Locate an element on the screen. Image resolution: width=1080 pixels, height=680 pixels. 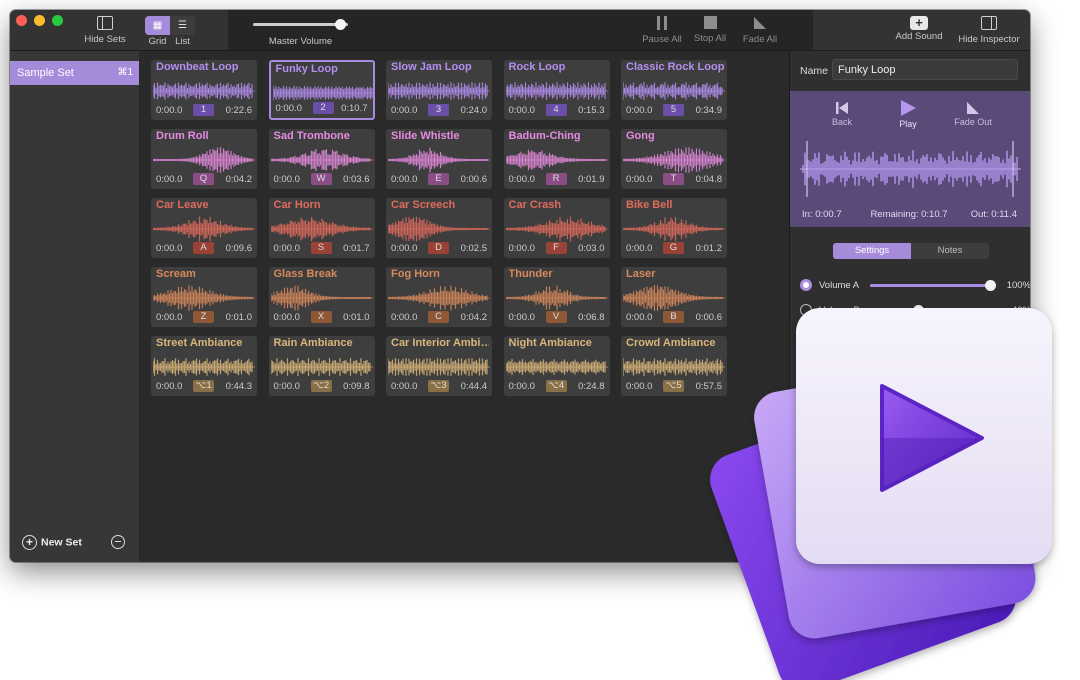
hide-inspector-label: Hide Inspector is located at coordinates (989, 39).